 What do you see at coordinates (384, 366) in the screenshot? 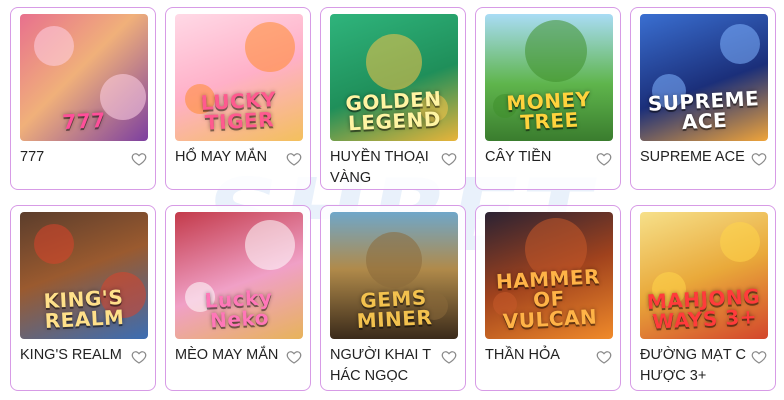
I see `game-name: NGƯỜI KHAI THÁC NGỌC` at bounding box center [384, 366].